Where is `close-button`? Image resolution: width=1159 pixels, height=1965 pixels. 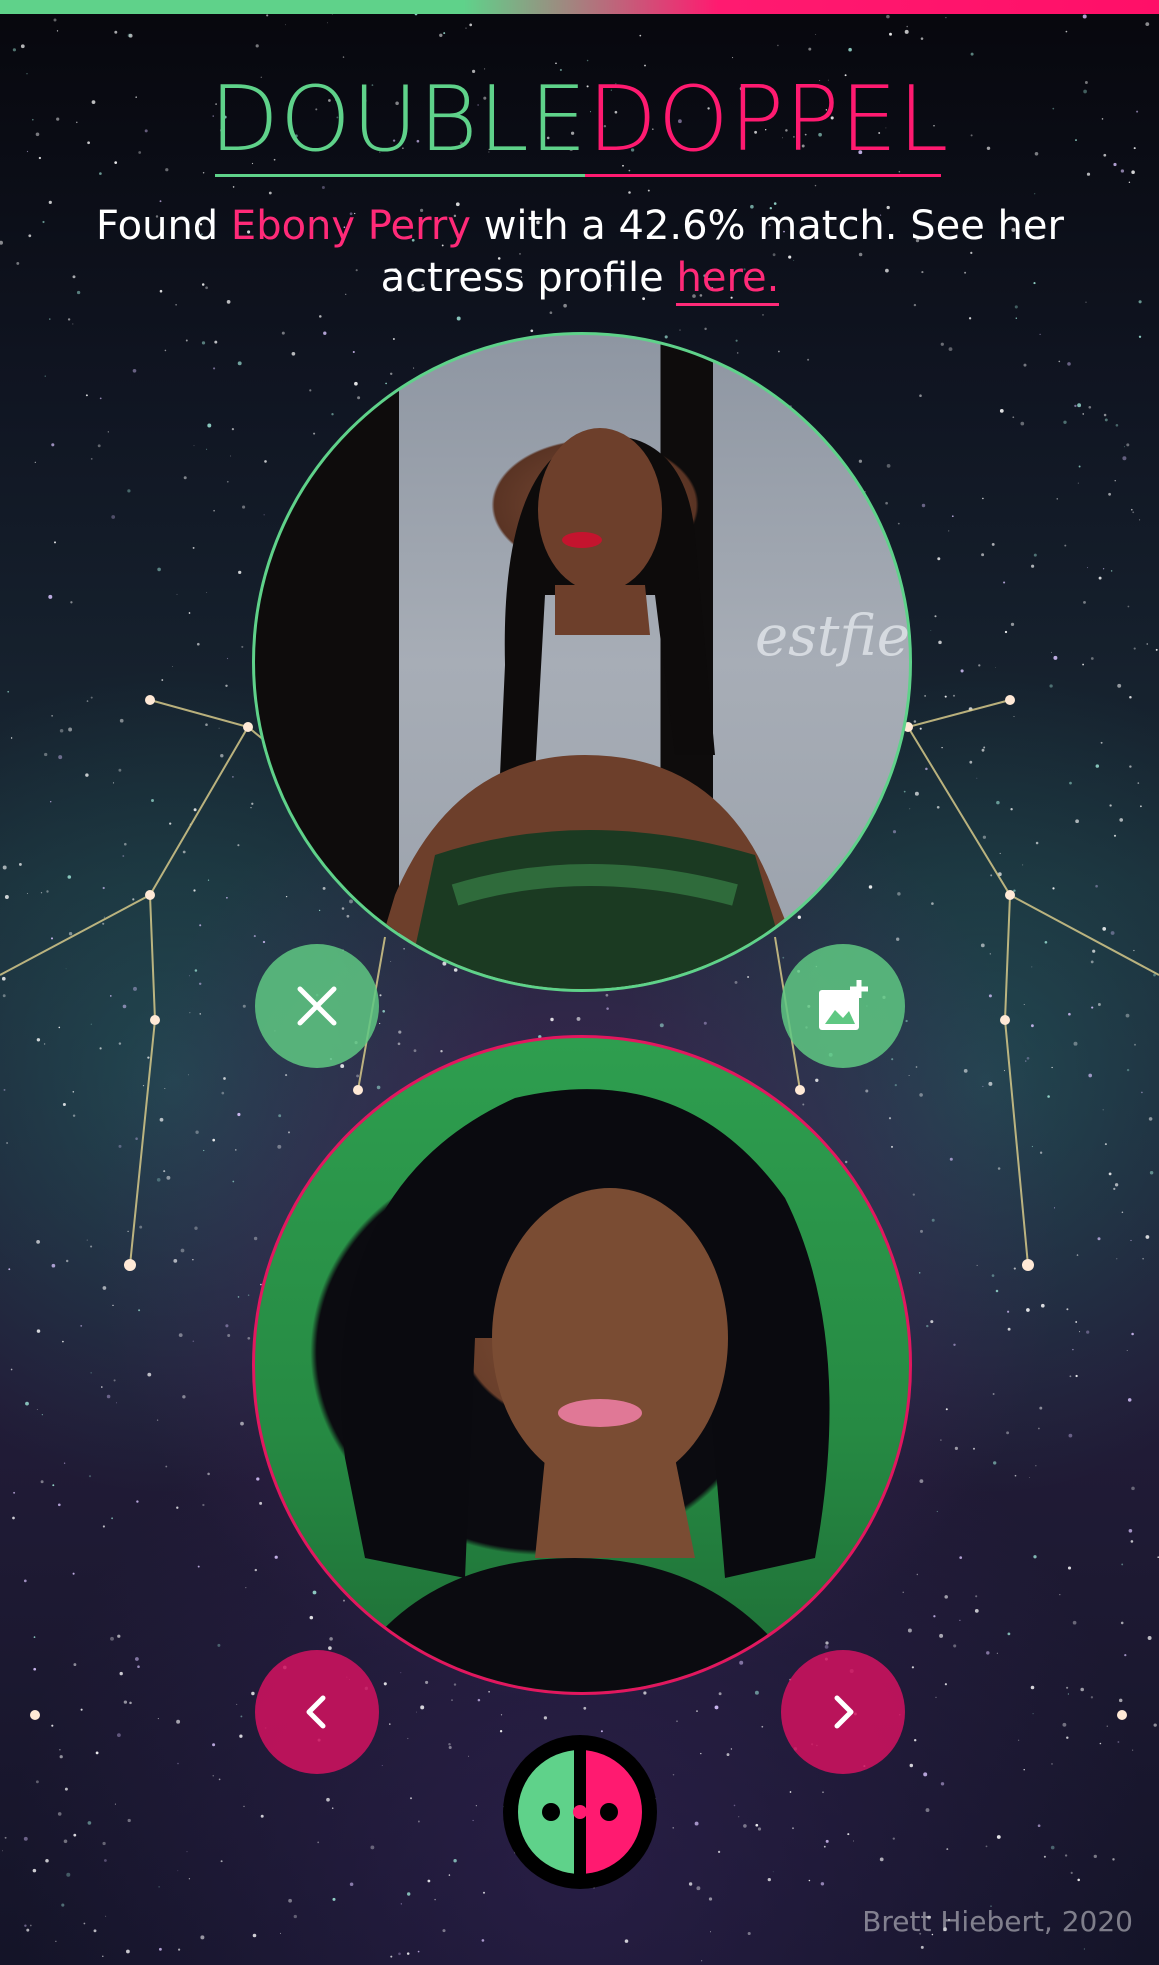
close-button is located at coordinates (317, 1006).